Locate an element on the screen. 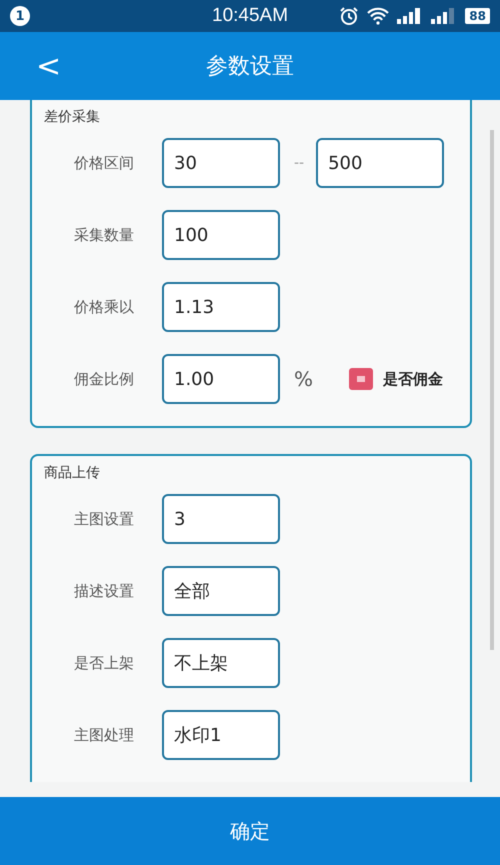 The width and height of the screenshot is (500, 865). checkbox-label: 是否佣金 is located at coordinates (413, 379).